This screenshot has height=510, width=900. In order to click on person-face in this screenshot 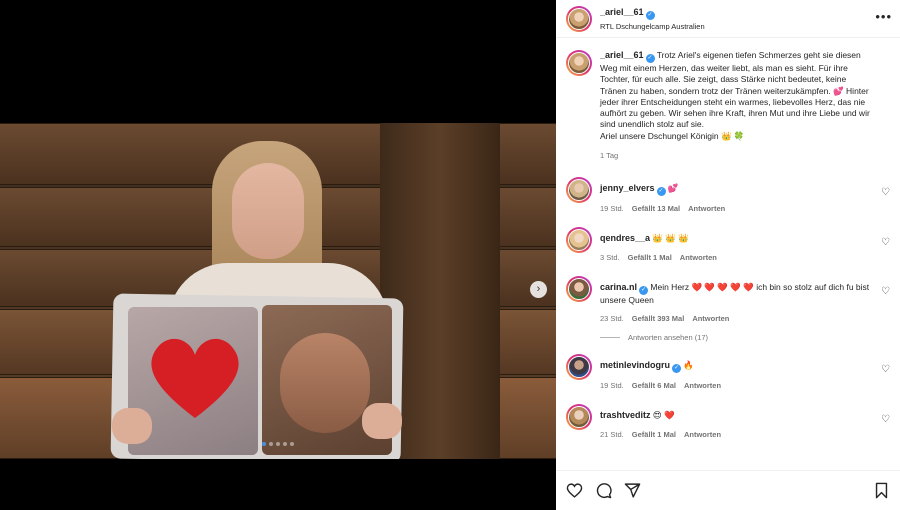, I will do `click(268, 211)`.